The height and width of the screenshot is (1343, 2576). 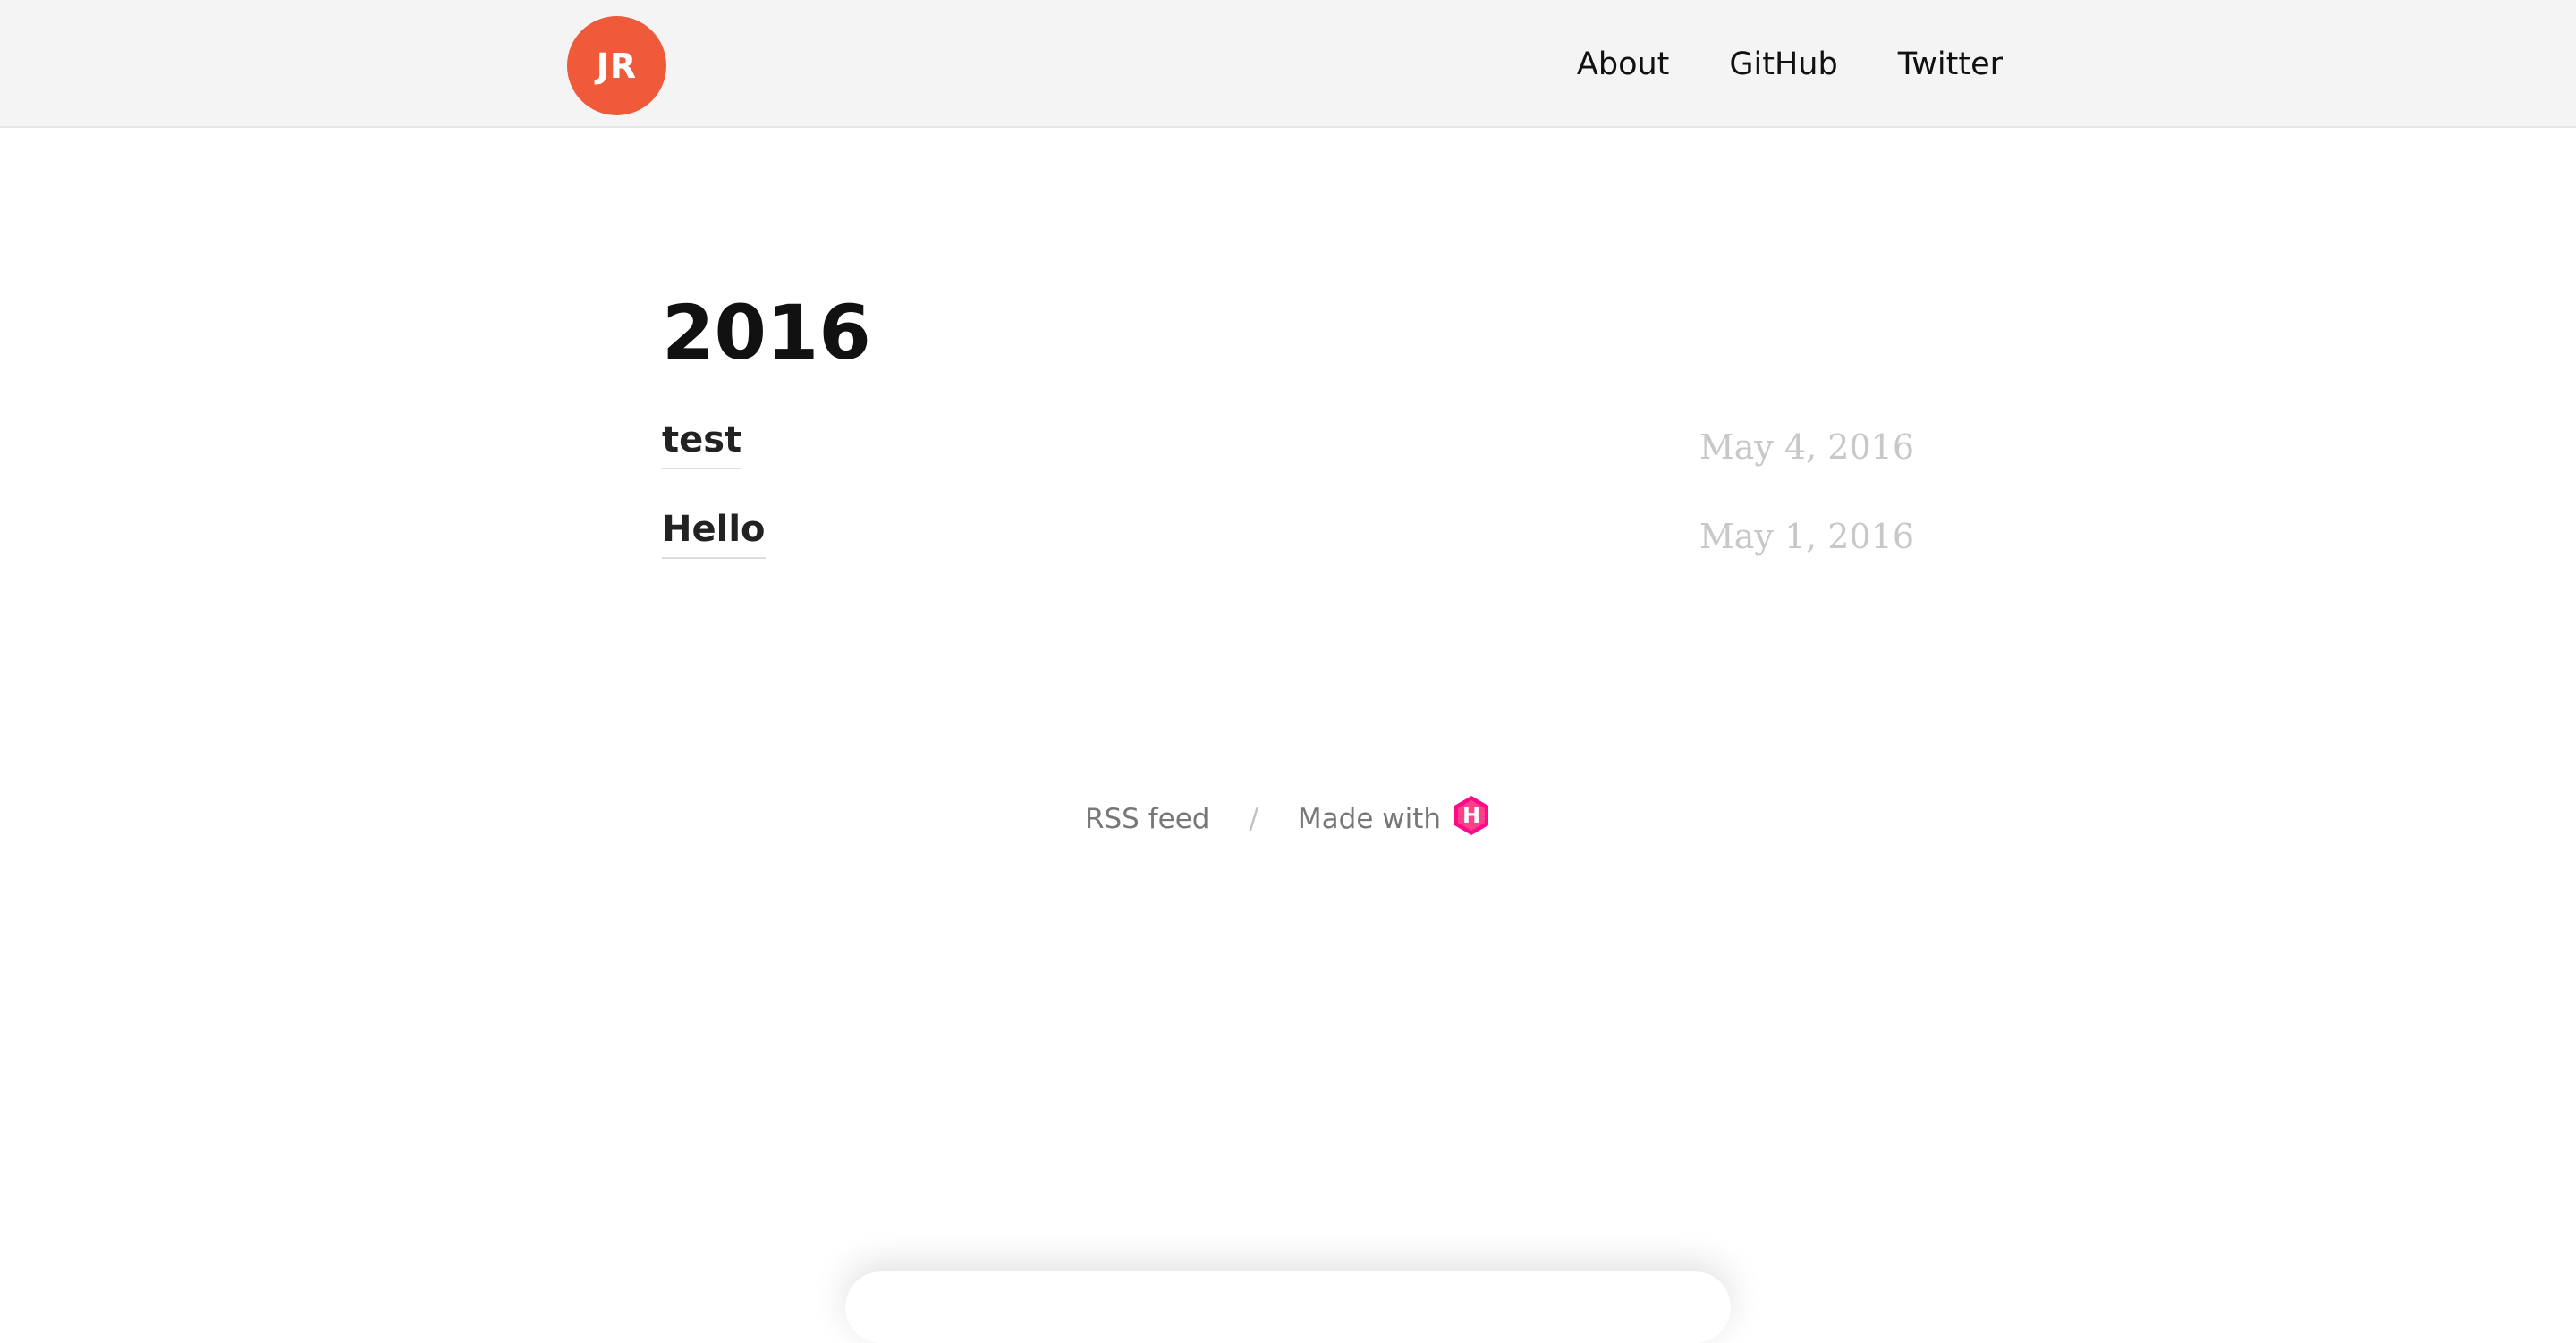 I want to click on rss-feed-link: RSS feed, so click(x=1147, y=819).